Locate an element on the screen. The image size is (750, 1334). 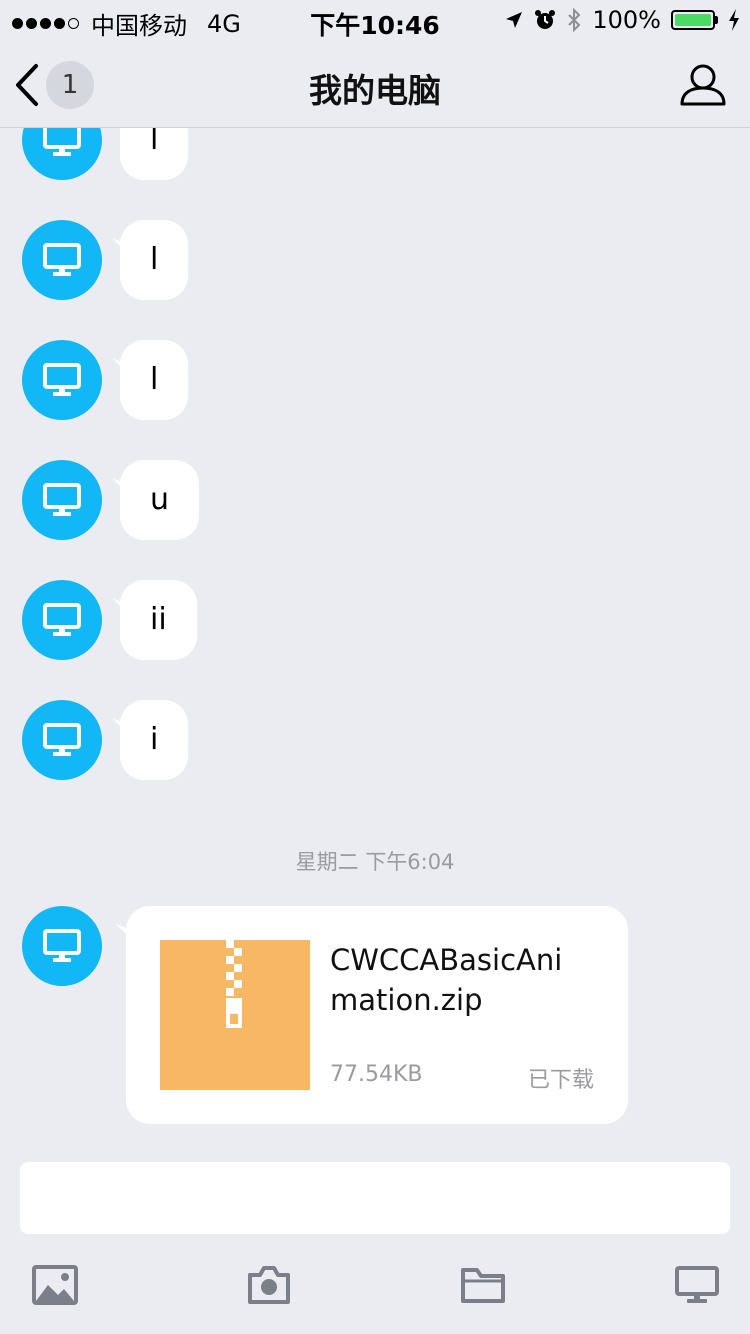
file-message-card: CWCCABasicAnimation.zip 77.54KB 已下载 is located at coordinates (377, 1015).